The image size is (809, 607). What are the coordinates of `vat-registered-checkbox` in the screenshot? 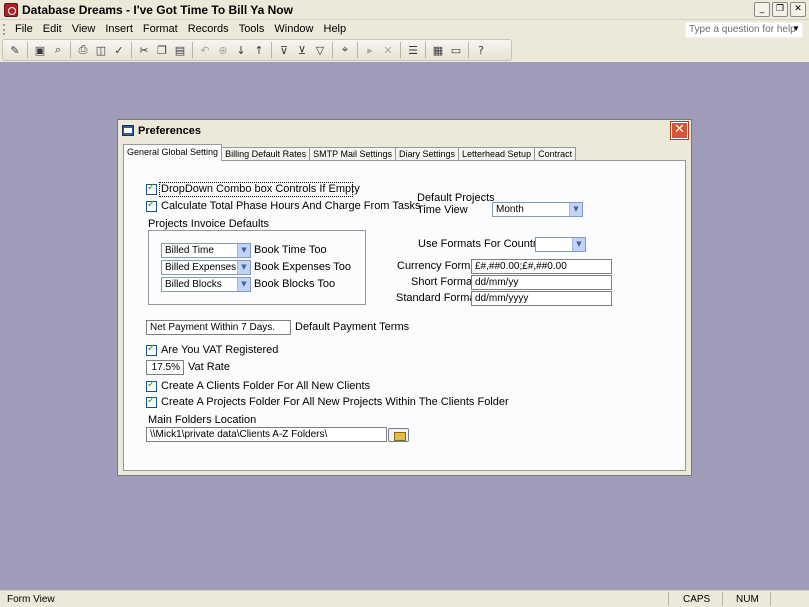 It's located at (151, 349).